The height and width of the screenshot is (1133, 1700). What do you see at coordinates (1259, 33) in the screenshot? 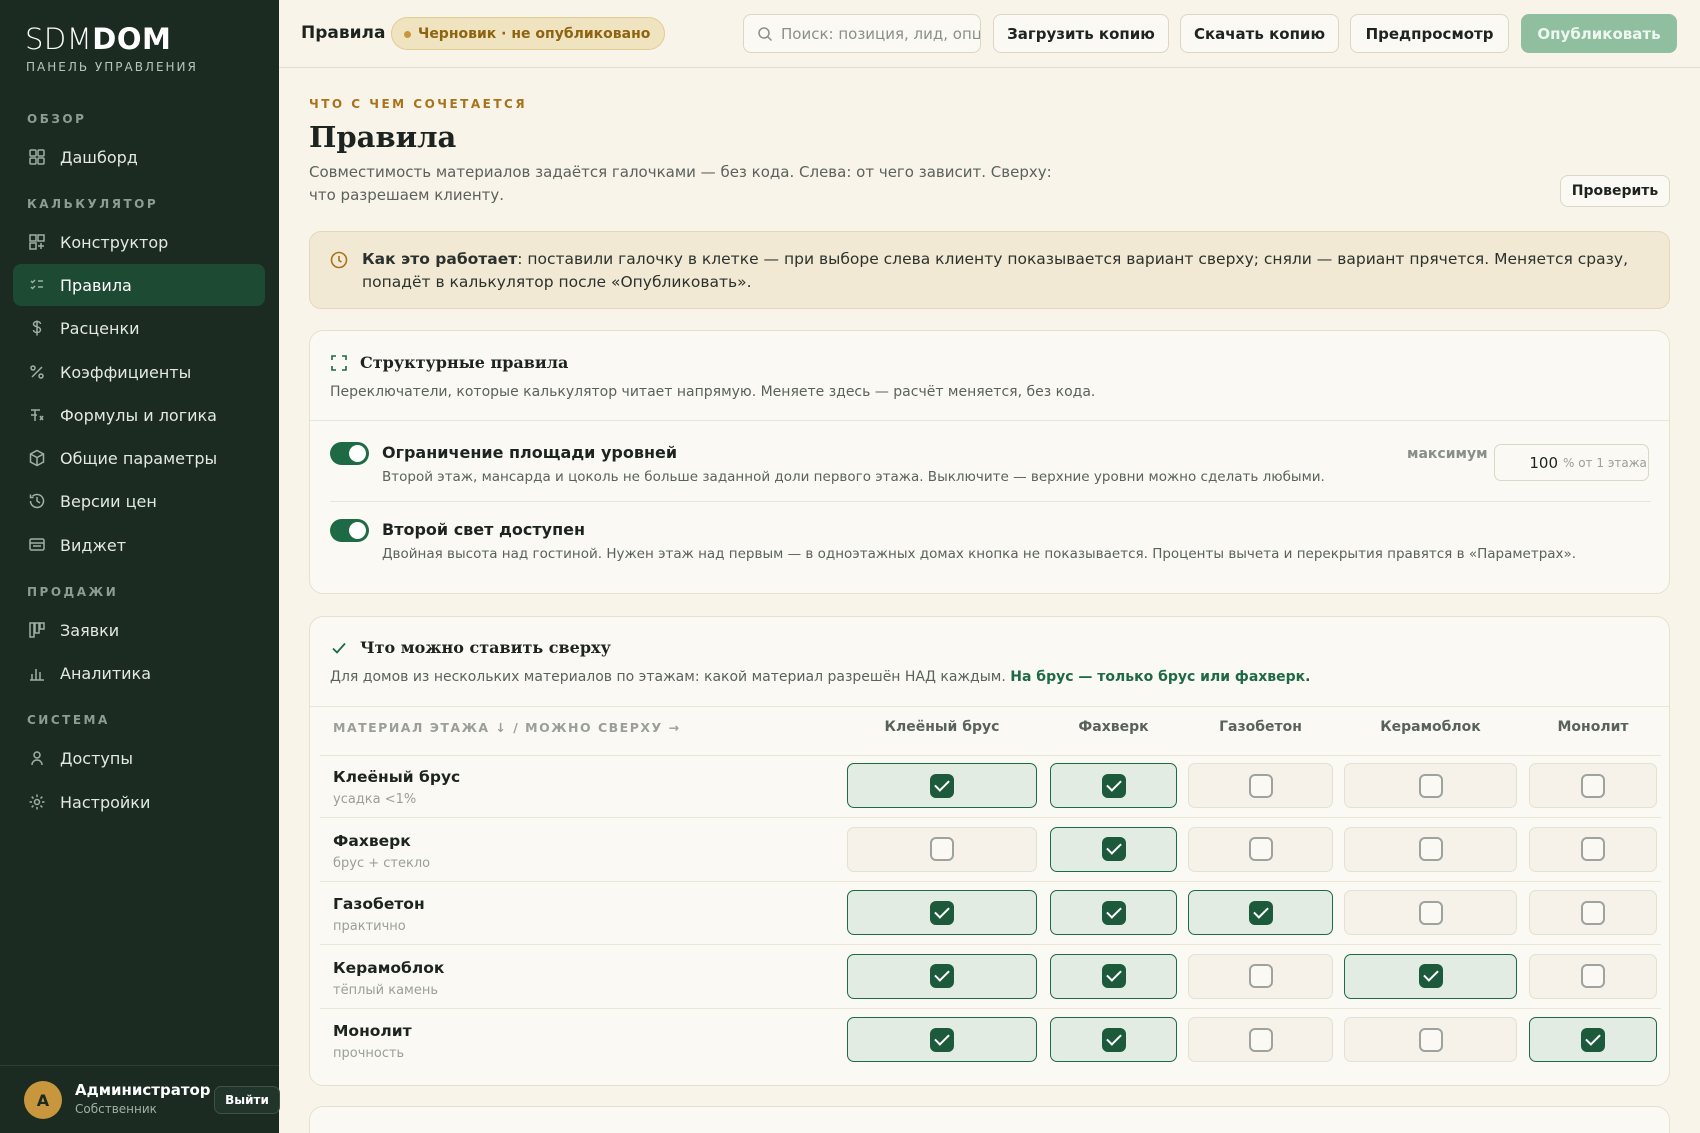
I see `download-copy-button: Скачать копию` at bounding box center [1259, 33].